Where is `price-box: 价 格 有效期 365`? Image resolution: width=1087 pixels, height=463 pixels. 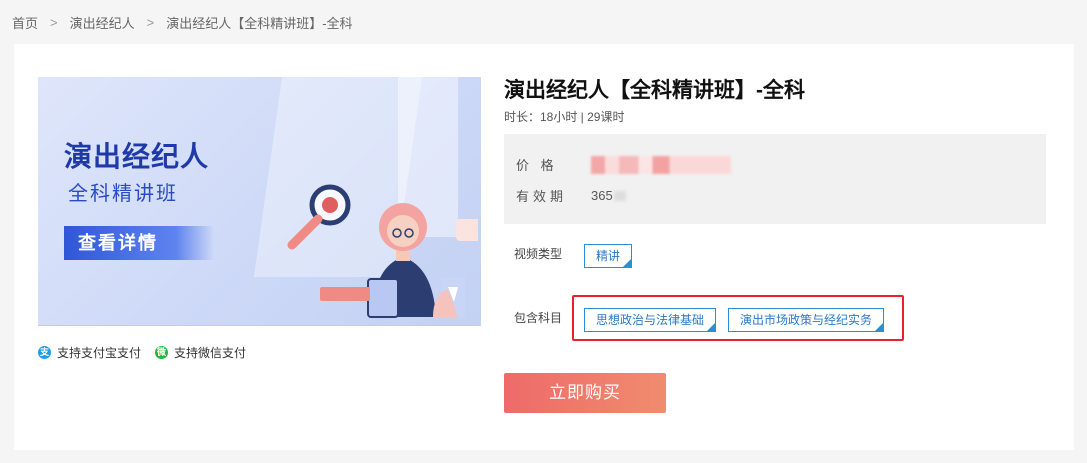 price-box: 价 格 有效期 365 is located at coordinates (775, 179).